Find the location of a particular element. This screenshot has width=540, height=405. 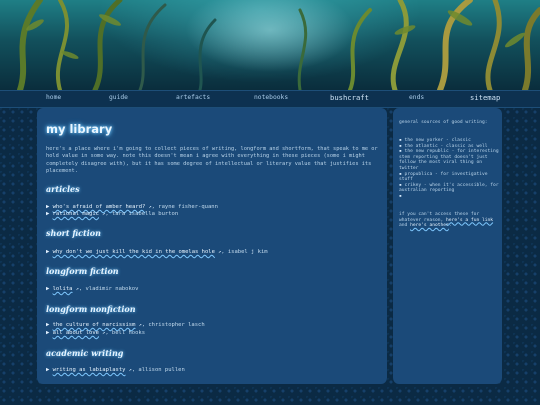

access-note-text: and is located at coordinates (405, 226).